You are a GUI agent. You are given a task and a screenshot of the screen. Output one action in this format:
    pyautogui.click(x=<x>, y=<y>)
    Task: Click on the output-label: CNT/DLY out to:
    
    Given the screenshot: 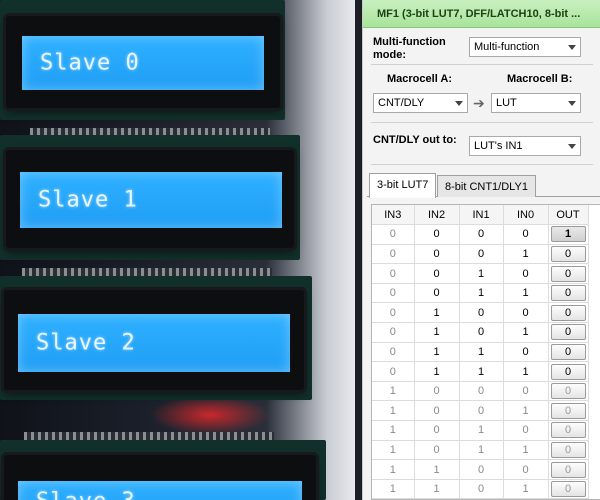 What is the action you would take?
    pyautogui.click(x=415, y=140)
    